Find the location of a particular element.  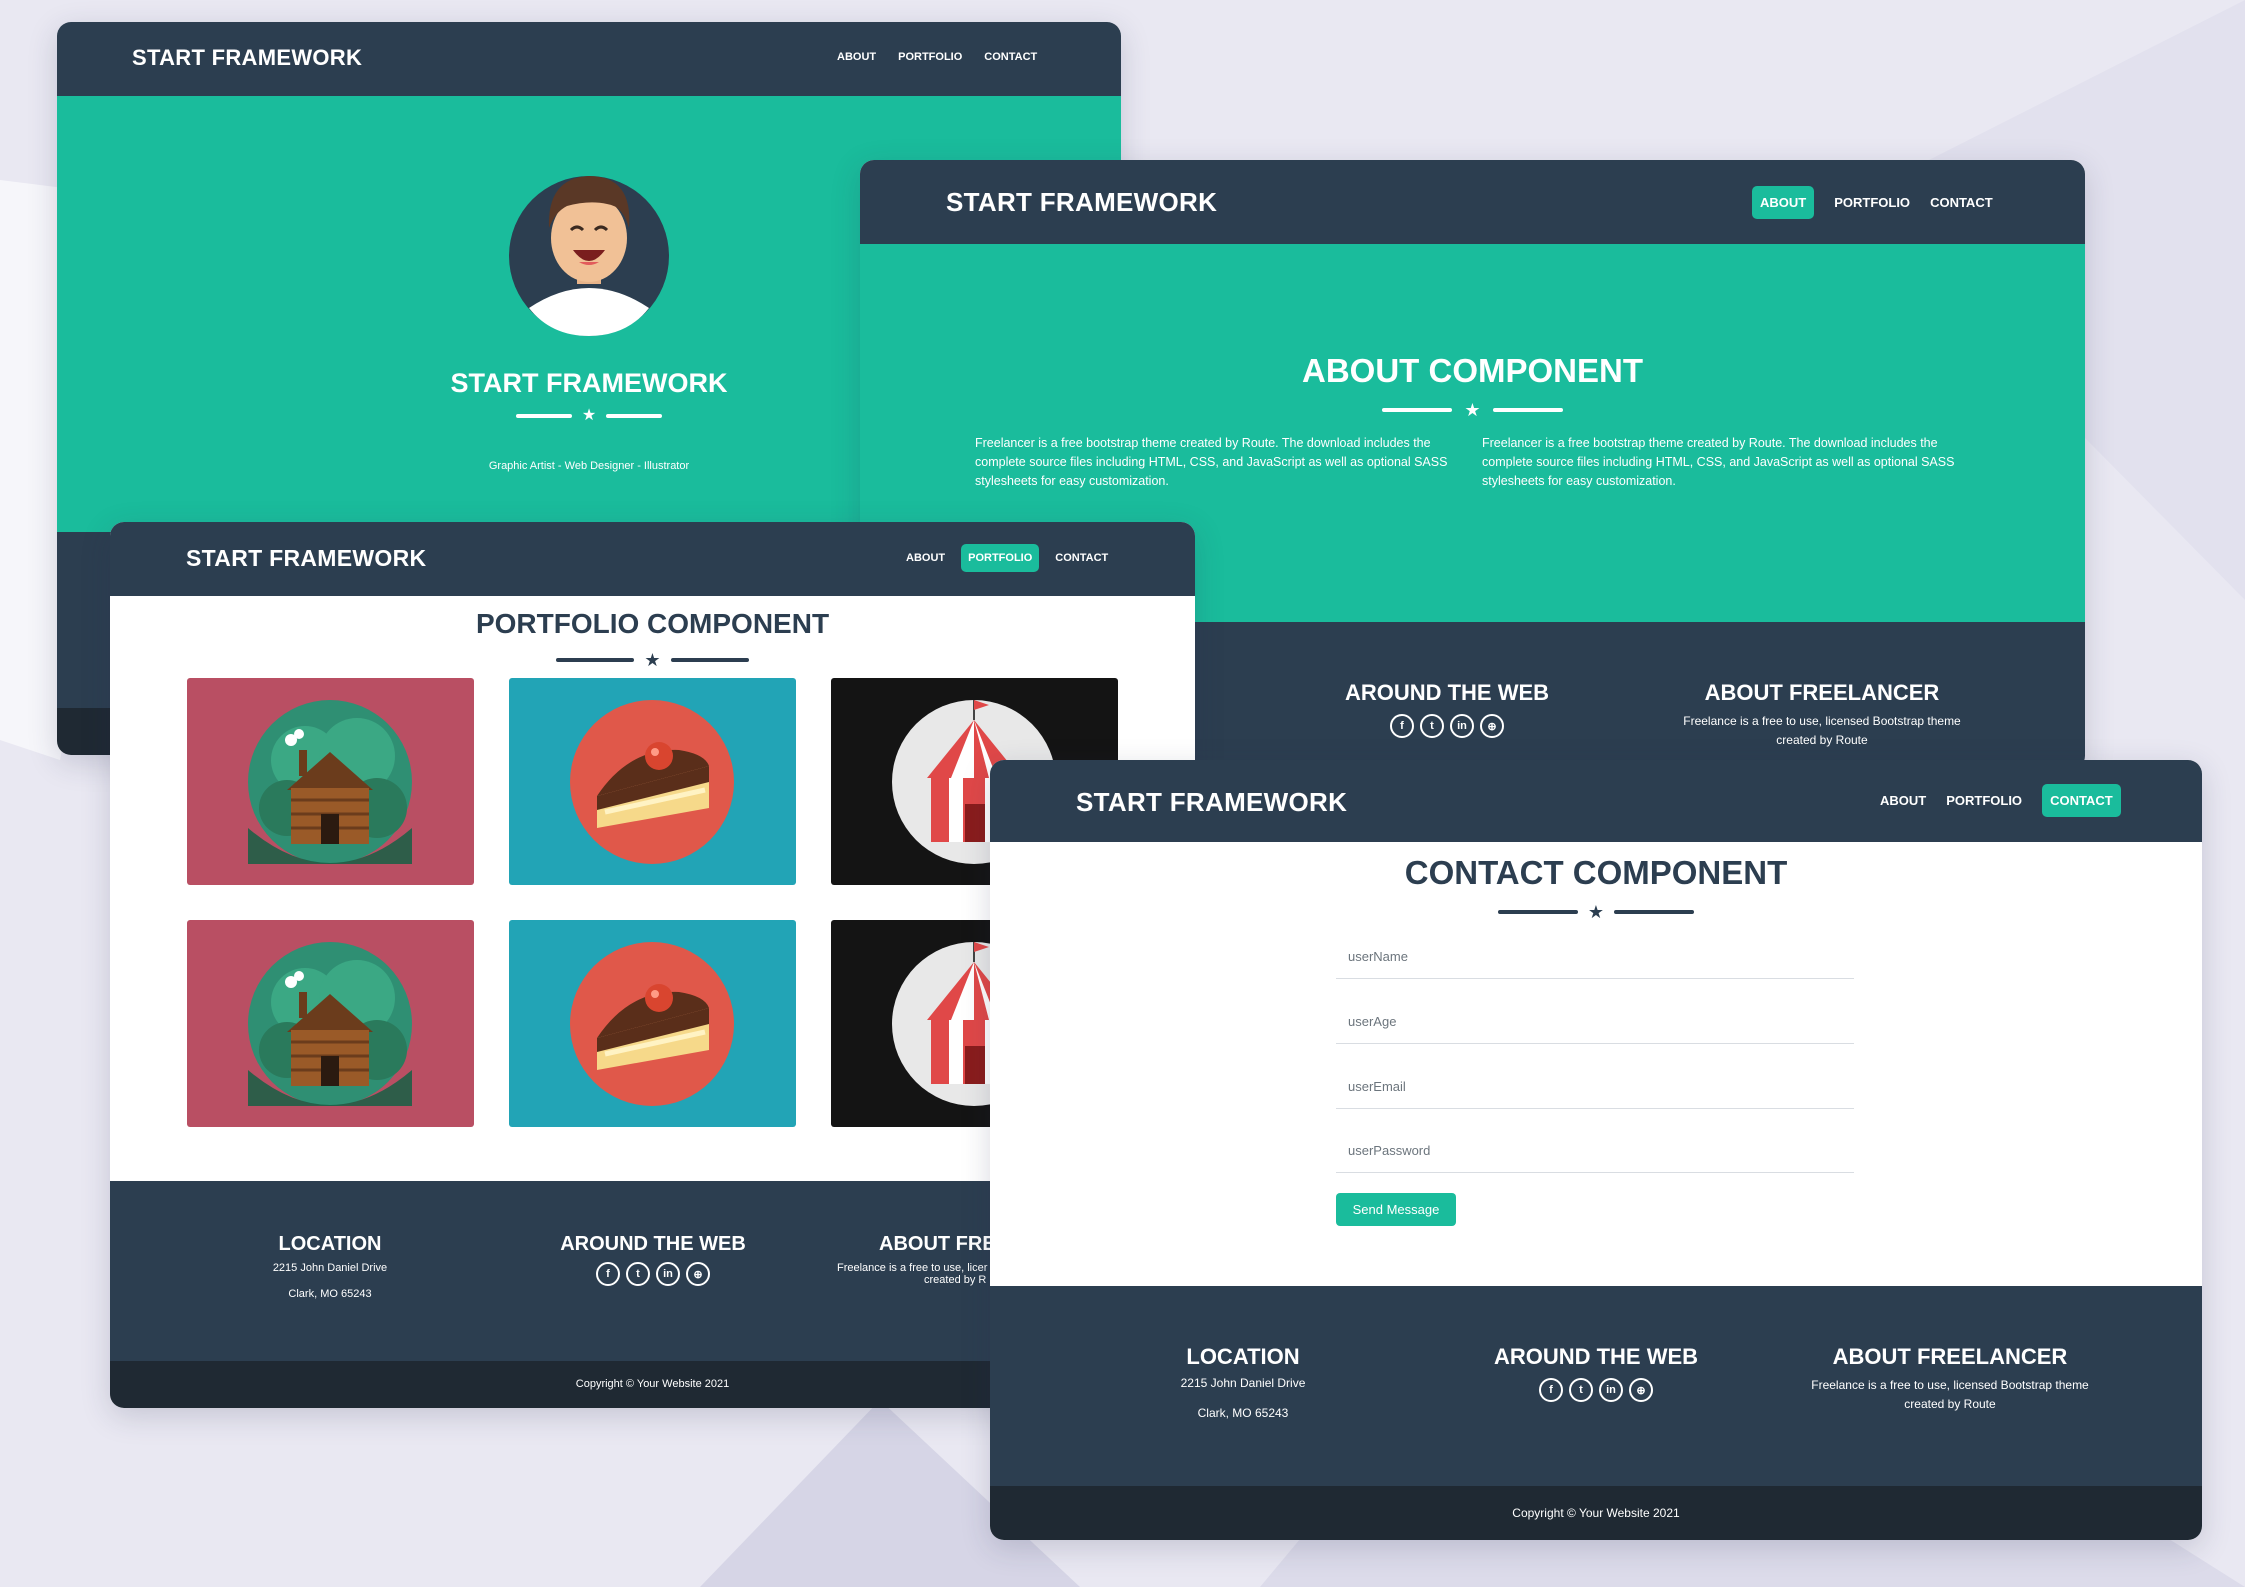

portfolio-title: PORTFOLIO COMPONENT is located at coordinates (652, 623).